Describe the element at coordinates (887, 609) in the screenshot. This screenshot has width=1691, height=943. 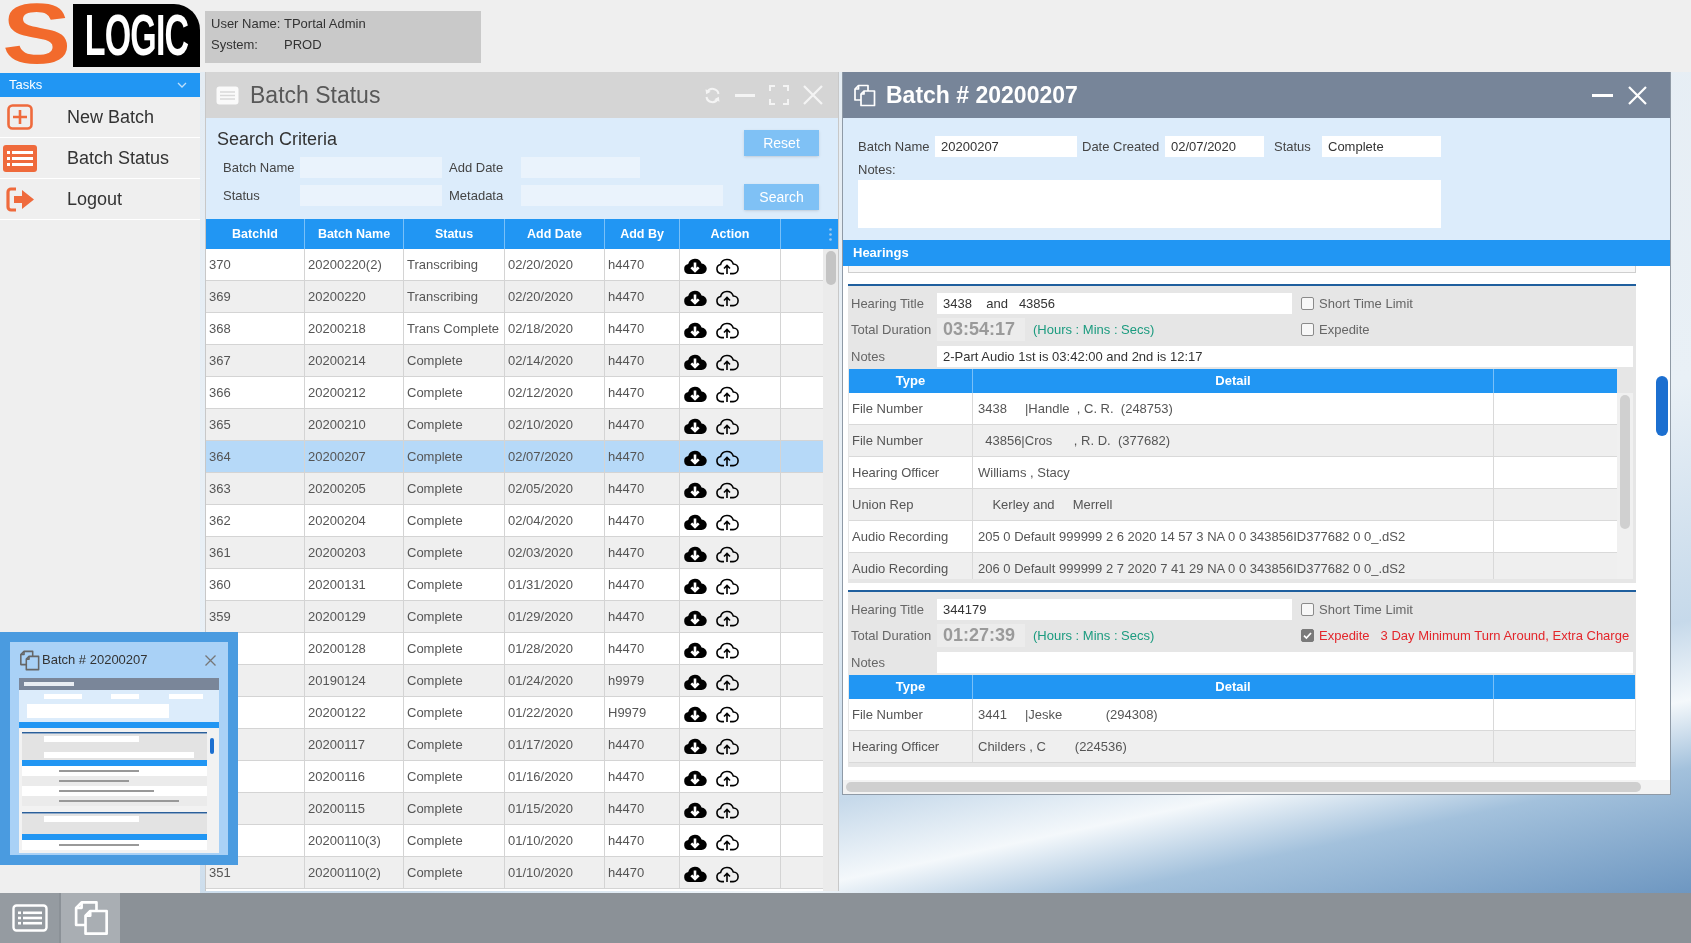
I see `field-label: Hearing Title` at that location.